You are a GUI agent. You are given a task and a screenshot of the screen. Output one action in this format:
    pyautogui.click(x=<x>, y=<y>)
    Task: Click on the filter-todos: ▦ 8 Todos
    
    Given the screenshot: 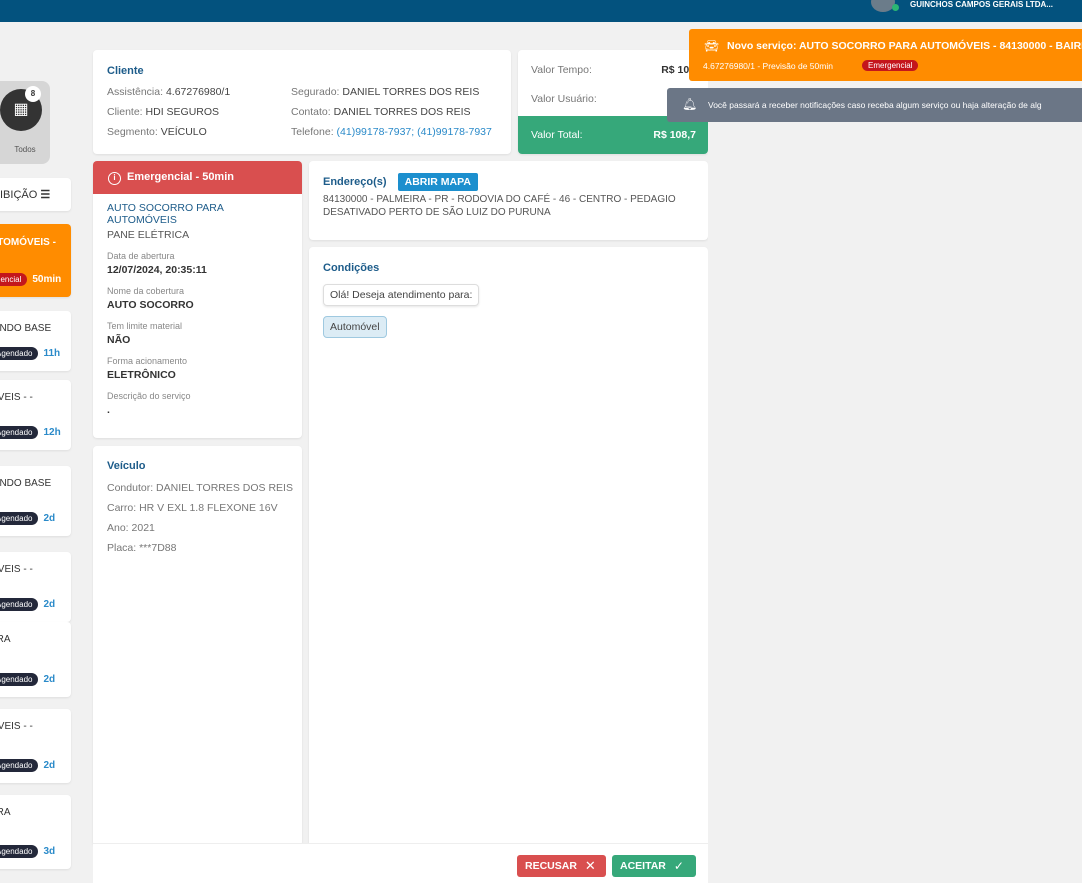 What is the action you would take?
    pyautogui.click(x=25, y=122)
    